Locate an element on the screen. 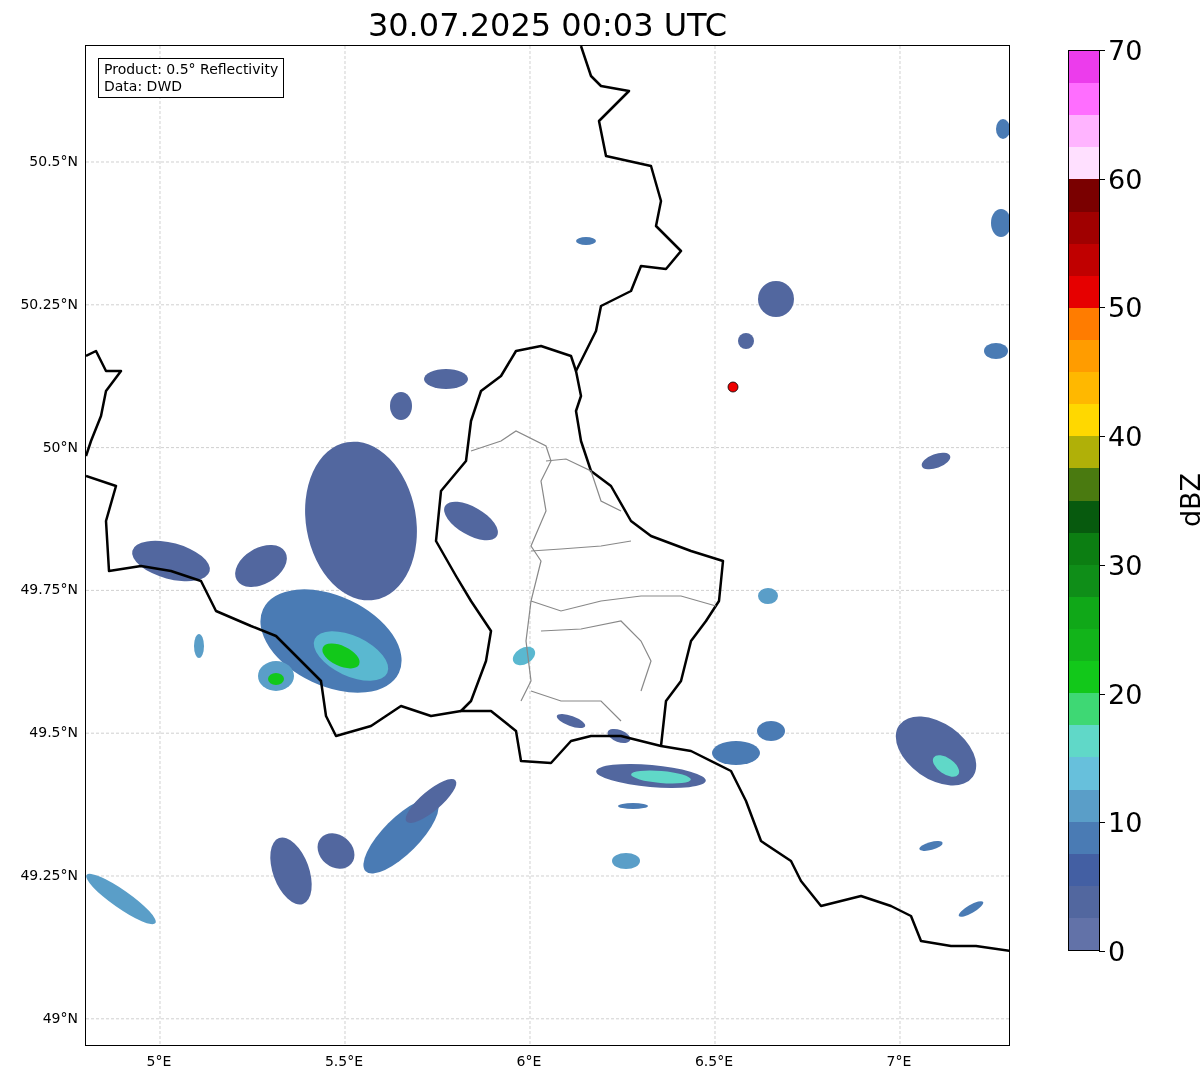 The width and height of the screenshot is (1202, 1081). scale-tick-label: 40 is located at coordinates (1125, 436).